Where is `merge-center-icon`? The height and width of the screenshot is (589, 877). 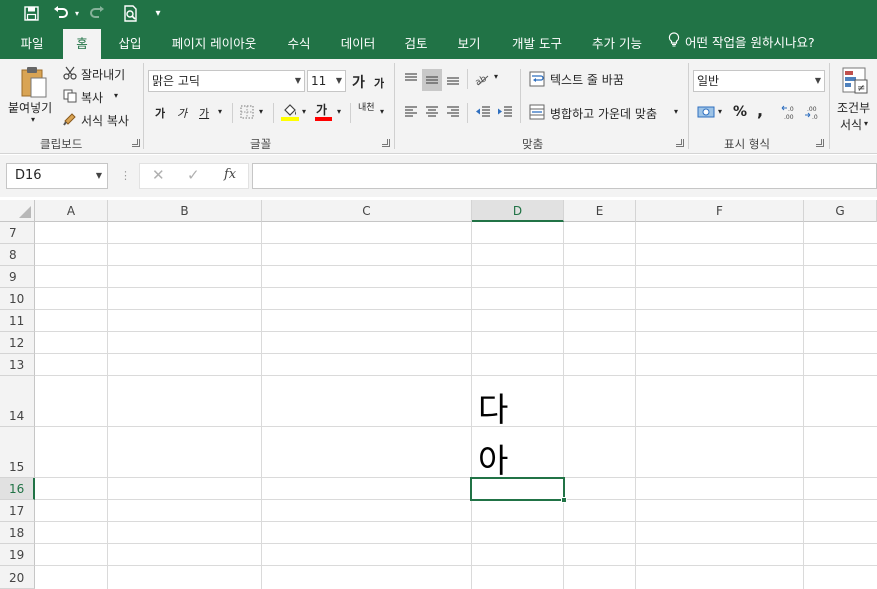 merge-center-icon is located at coordinates (537, 112).